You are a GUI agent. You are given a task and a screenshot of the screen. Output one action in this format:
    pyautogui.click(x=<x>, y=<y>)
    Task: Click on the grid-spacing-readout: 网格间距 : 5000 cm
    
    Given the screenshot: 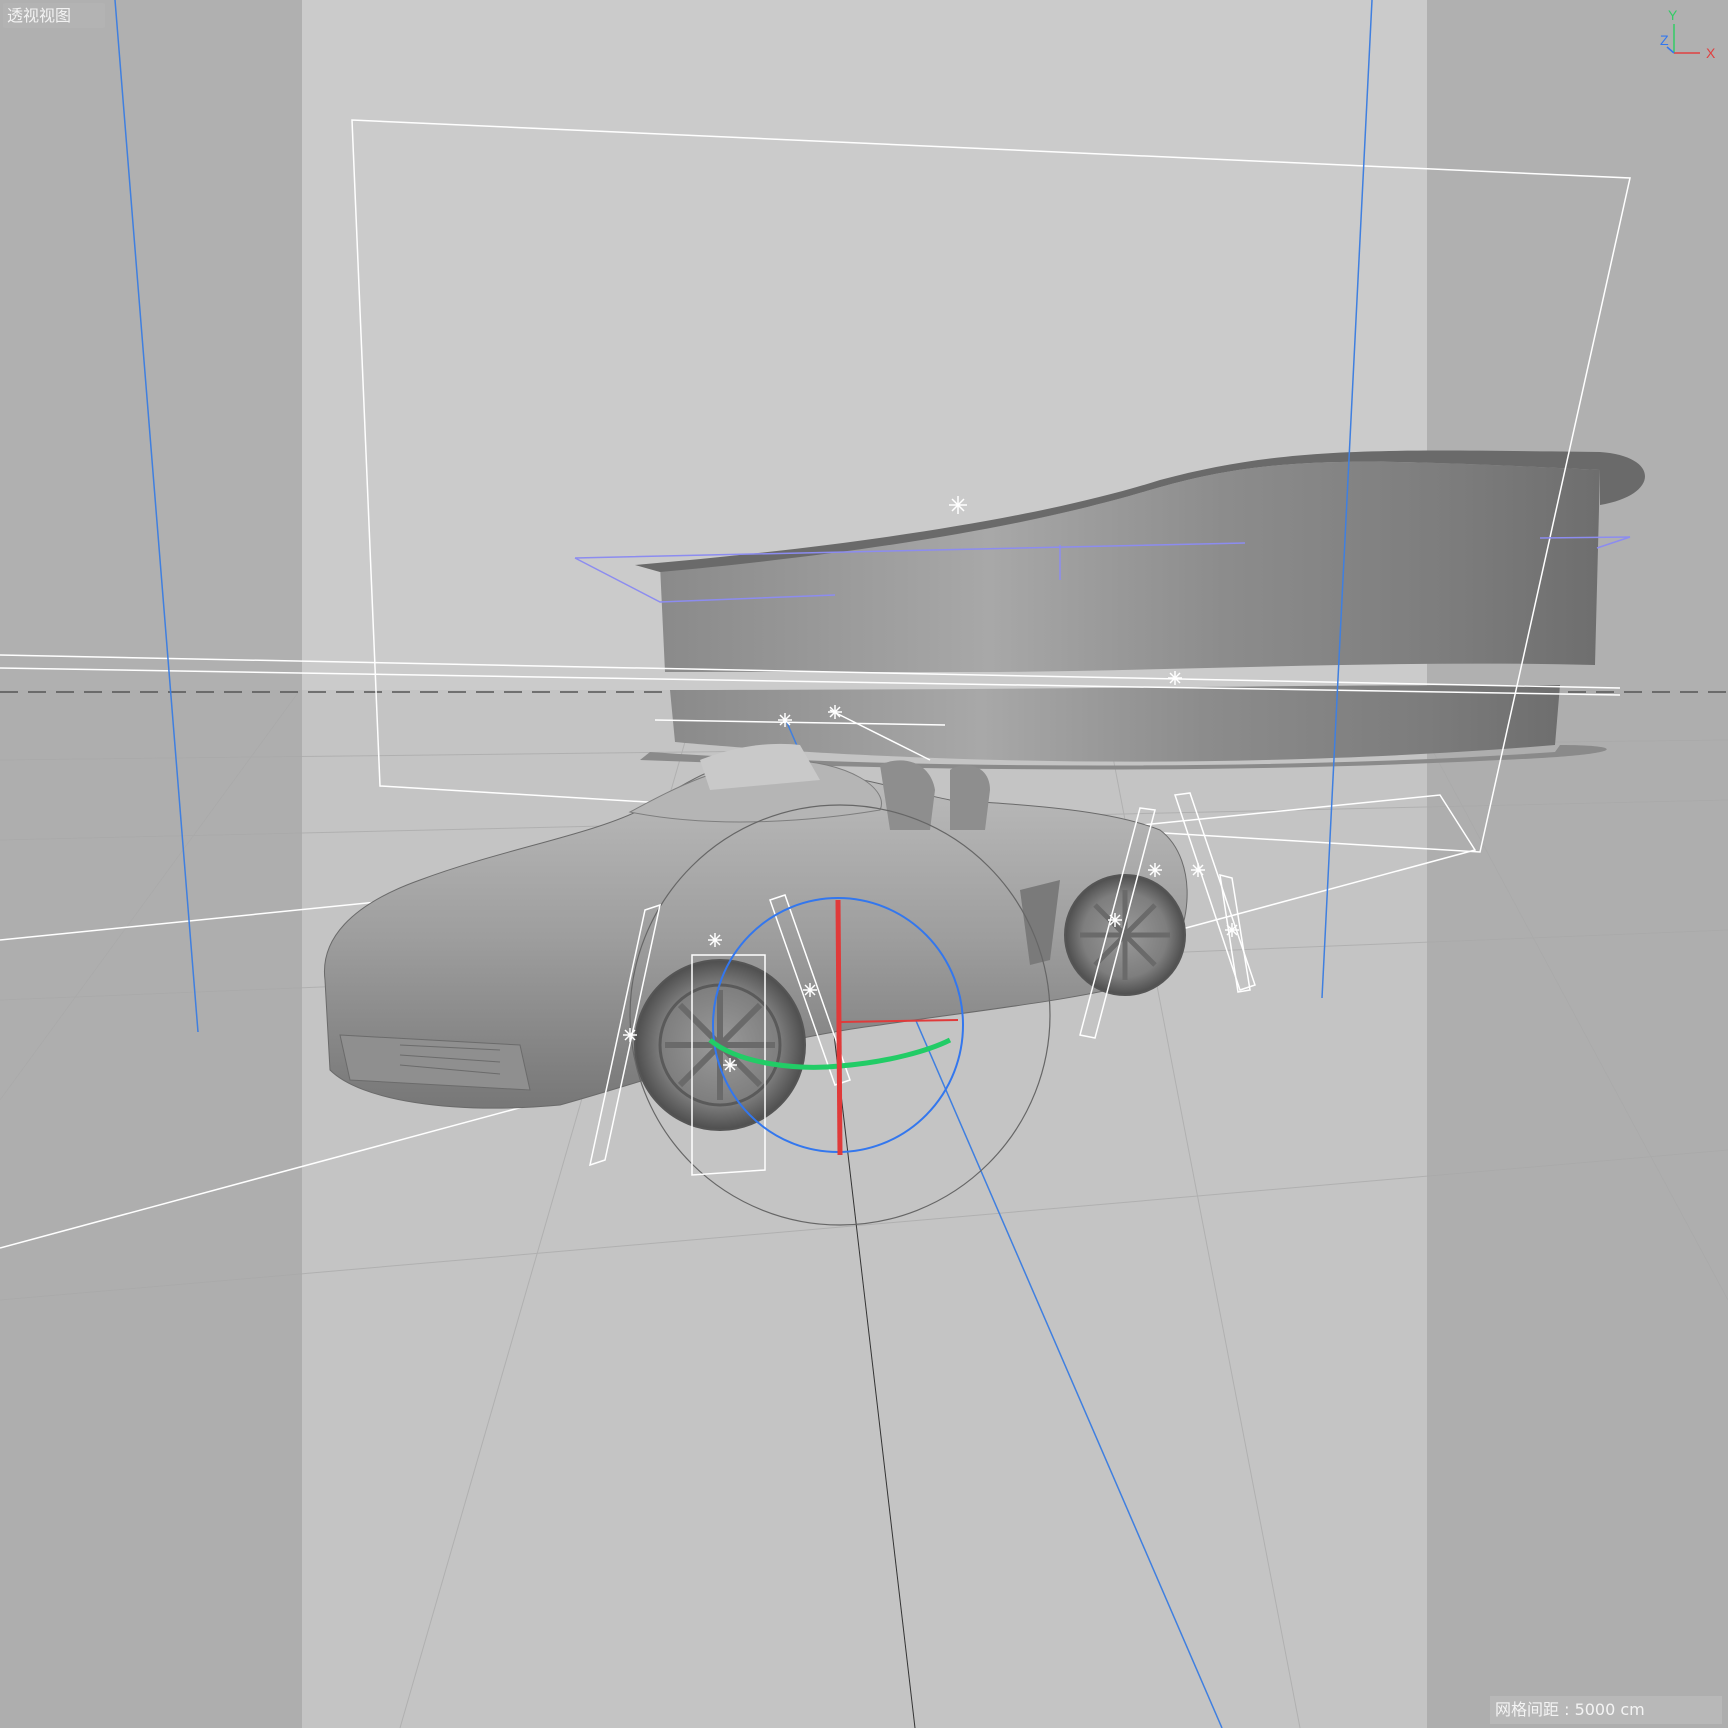 What is the action you would take?
    pyautogui.click(x=1606, y=1710)
    